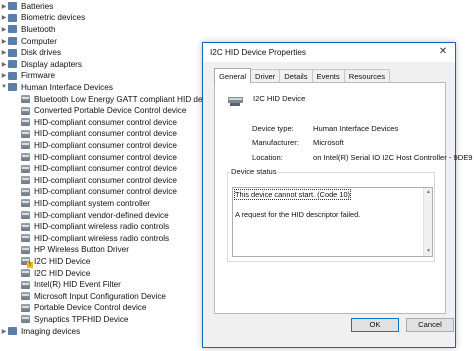  I want to click on tree-item-label: Portable Device Control device, so click(90, 308).